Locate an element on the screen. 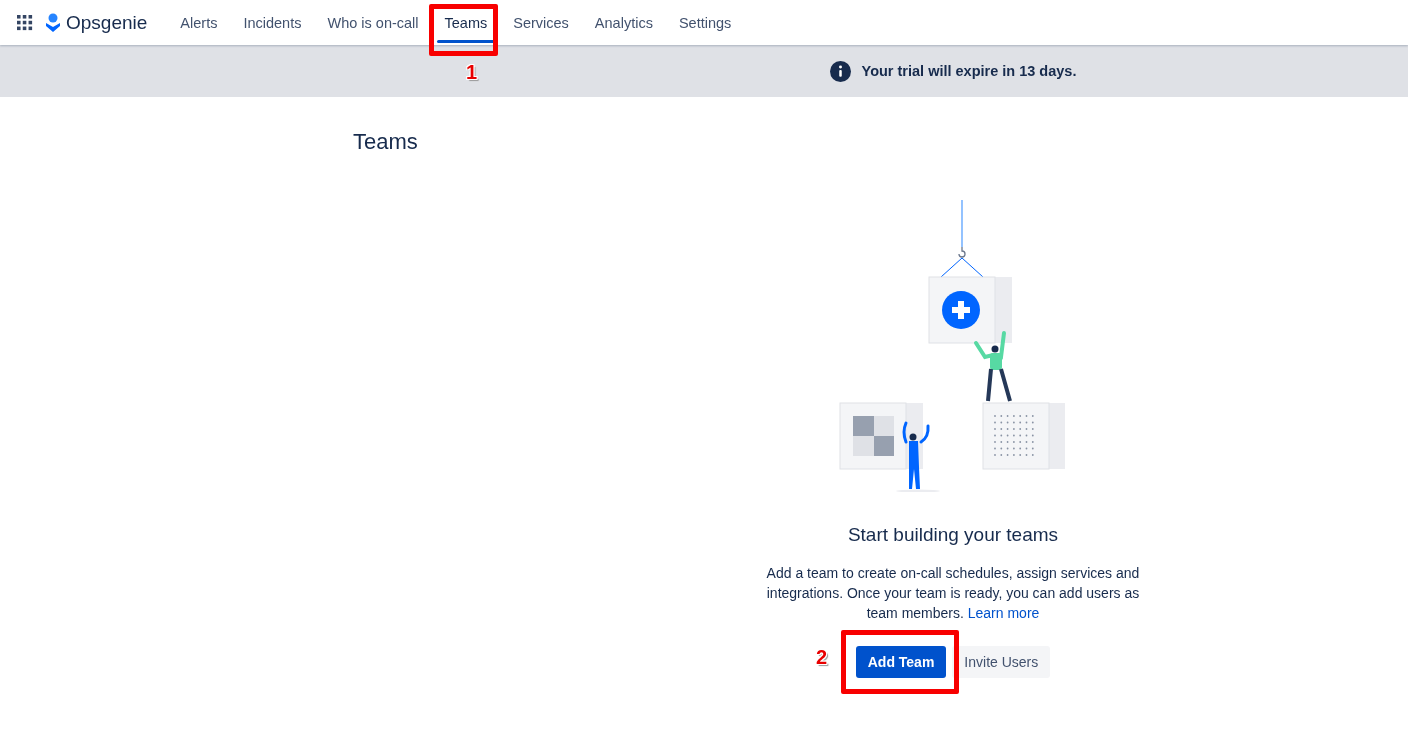  nav-tab: Settings is located at coordinates (705, 22).